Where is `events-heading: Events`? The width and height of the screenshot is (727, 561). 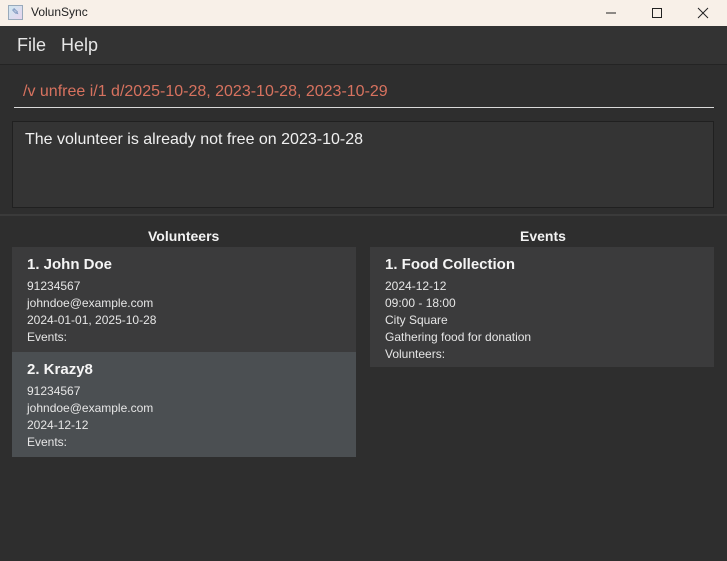 events-heading: Events is located at coordinates (543, 236).